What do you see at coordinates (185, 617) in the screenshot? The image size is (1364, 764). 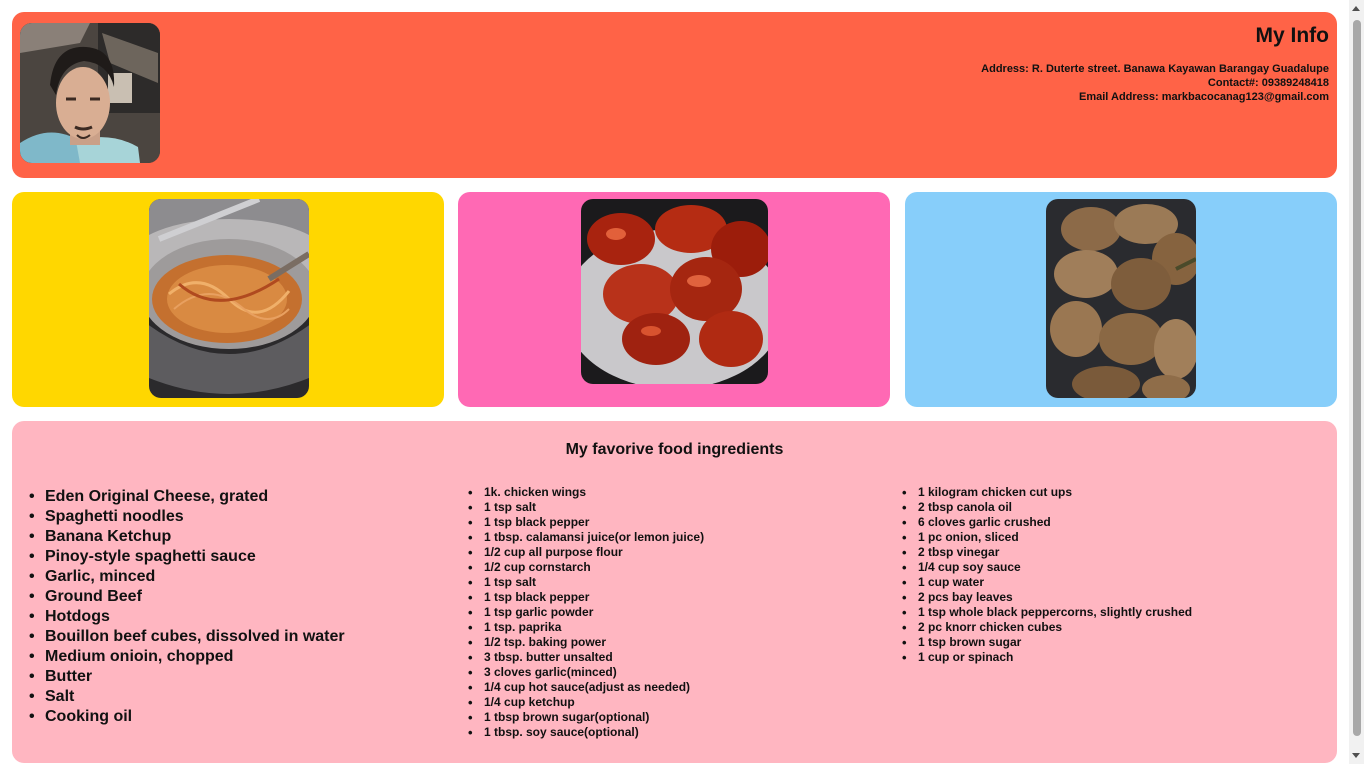 I see `list-item: Hotdogs` at bounding box center [185, 617].